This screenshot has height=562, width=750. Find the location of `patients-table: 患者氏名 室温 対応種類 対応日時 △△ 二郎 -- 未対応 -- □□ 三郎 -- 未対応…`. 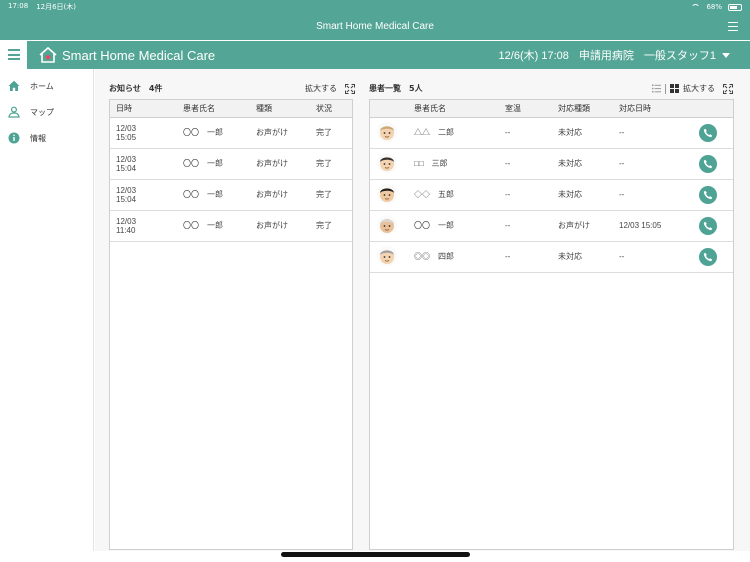

patients-table: 患者氏名 室温 対応種類 対応日時 △△ 二郎 -- 未対応 -- □□ 三郎 -- 未対応… is located at coordinates (551, 186).